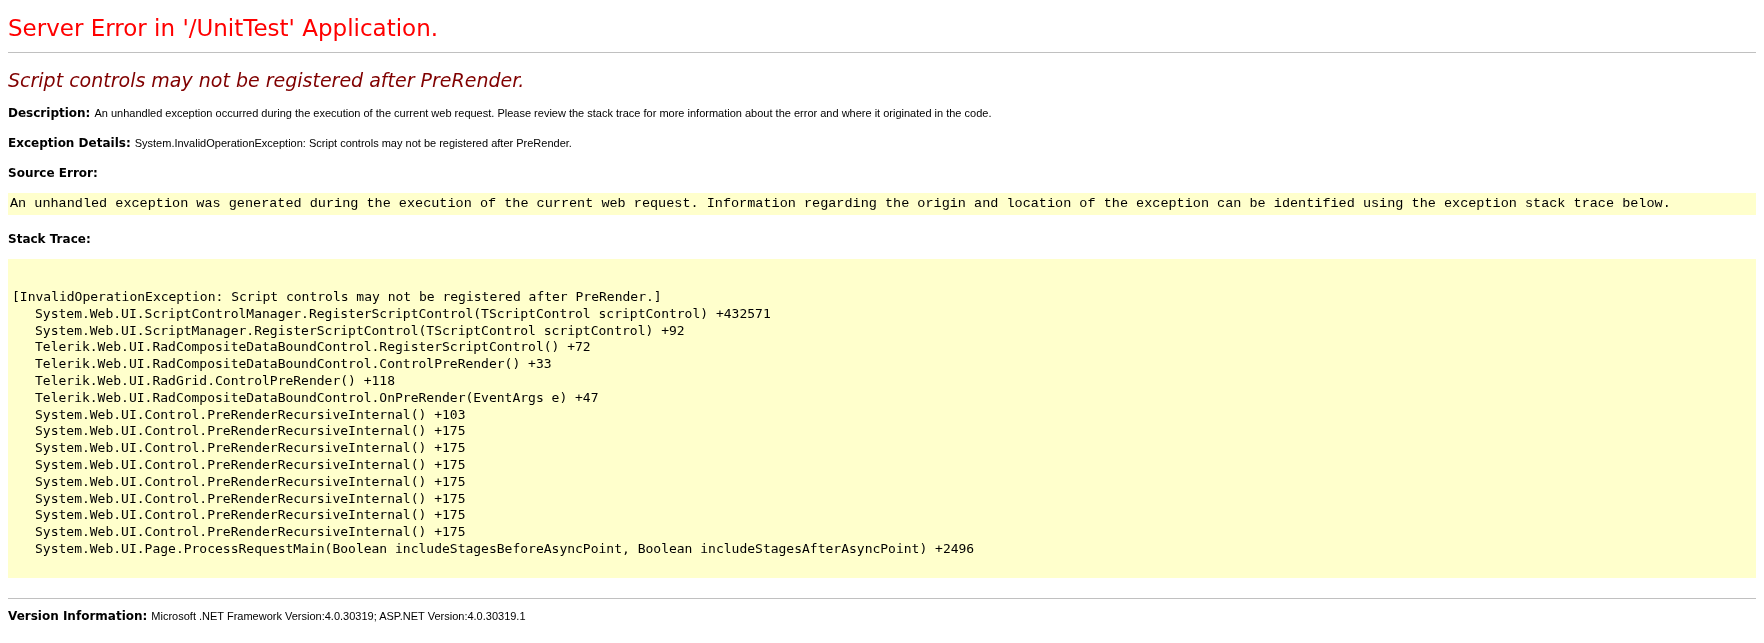 The width and height of the screenshot is (1764, 643). What do you see at coordinates (78, 616) in the screenshot?
I see `version-label: Version Information:` at bounding box center [78, 616].